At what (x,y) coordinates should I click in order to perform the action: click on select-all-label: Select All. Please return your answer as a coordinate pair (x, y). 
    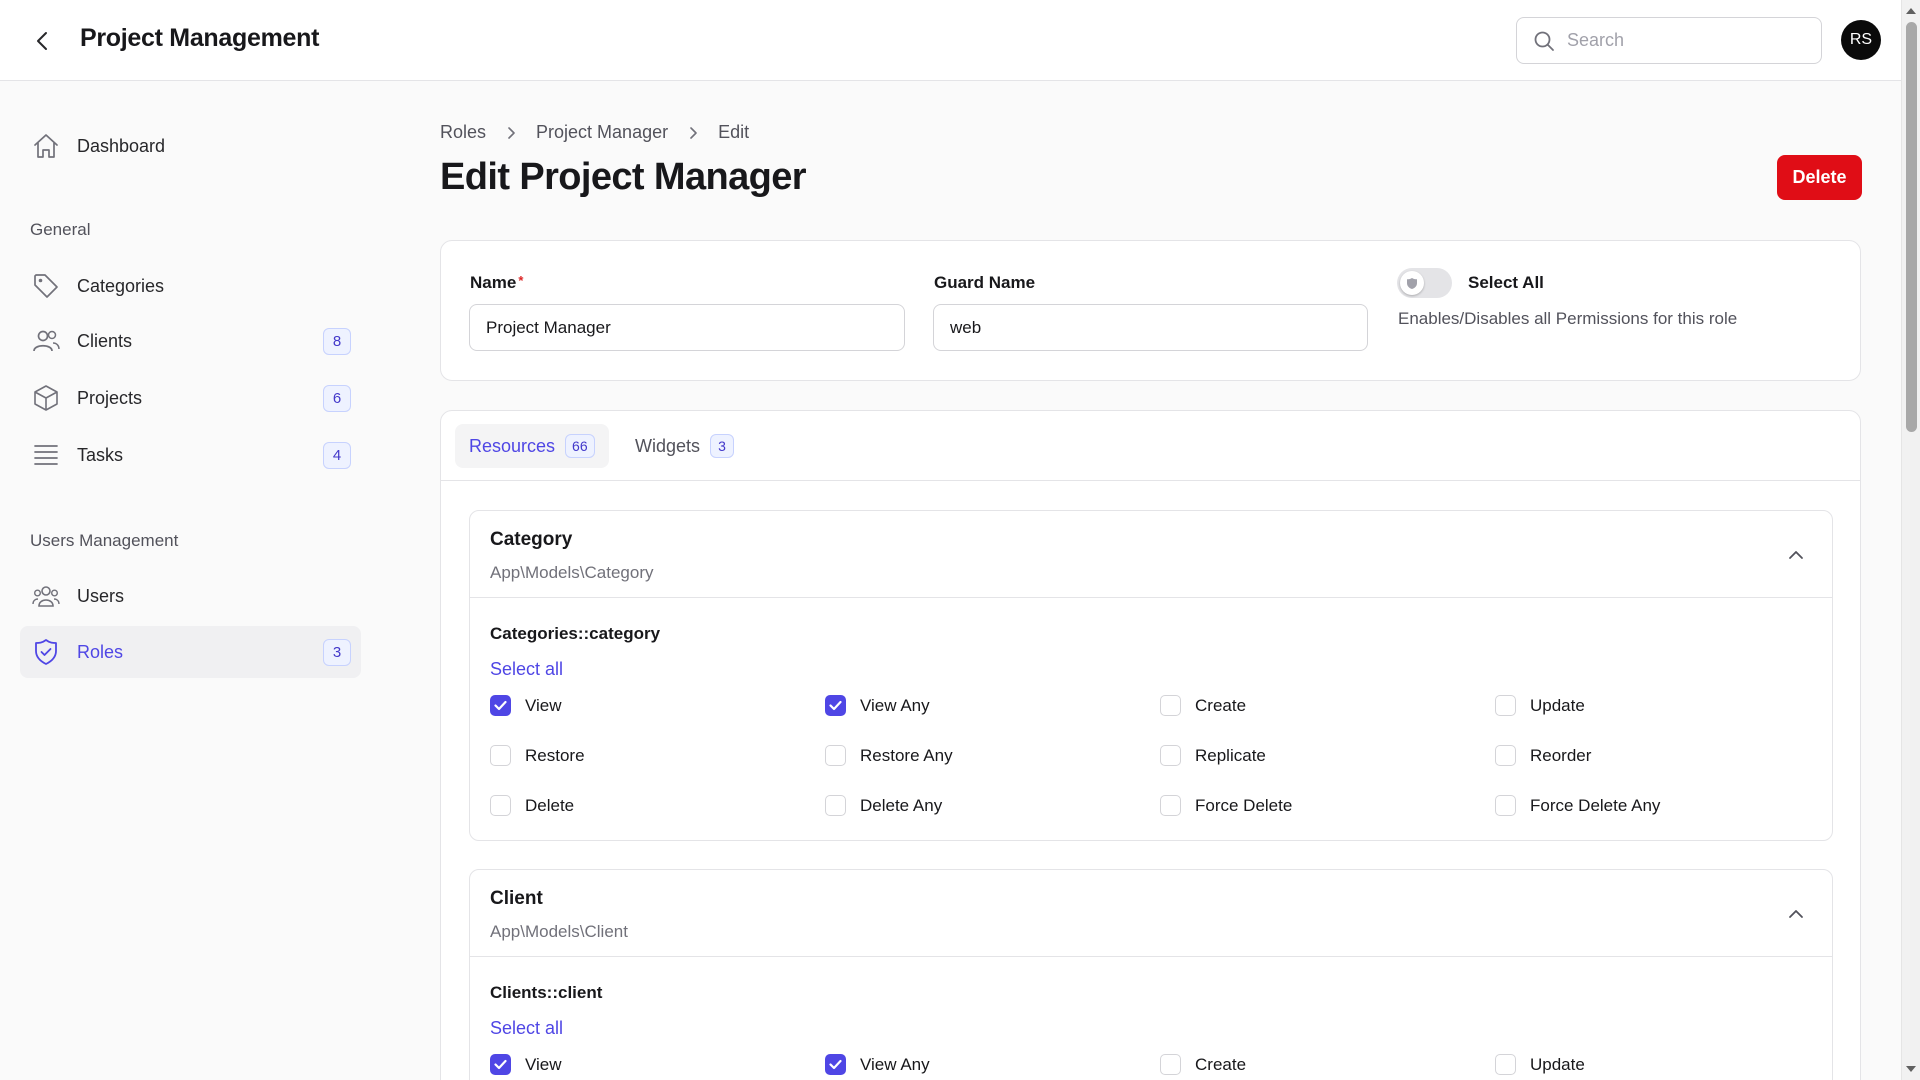
    Looking at the image, I should click on (1506, 282).